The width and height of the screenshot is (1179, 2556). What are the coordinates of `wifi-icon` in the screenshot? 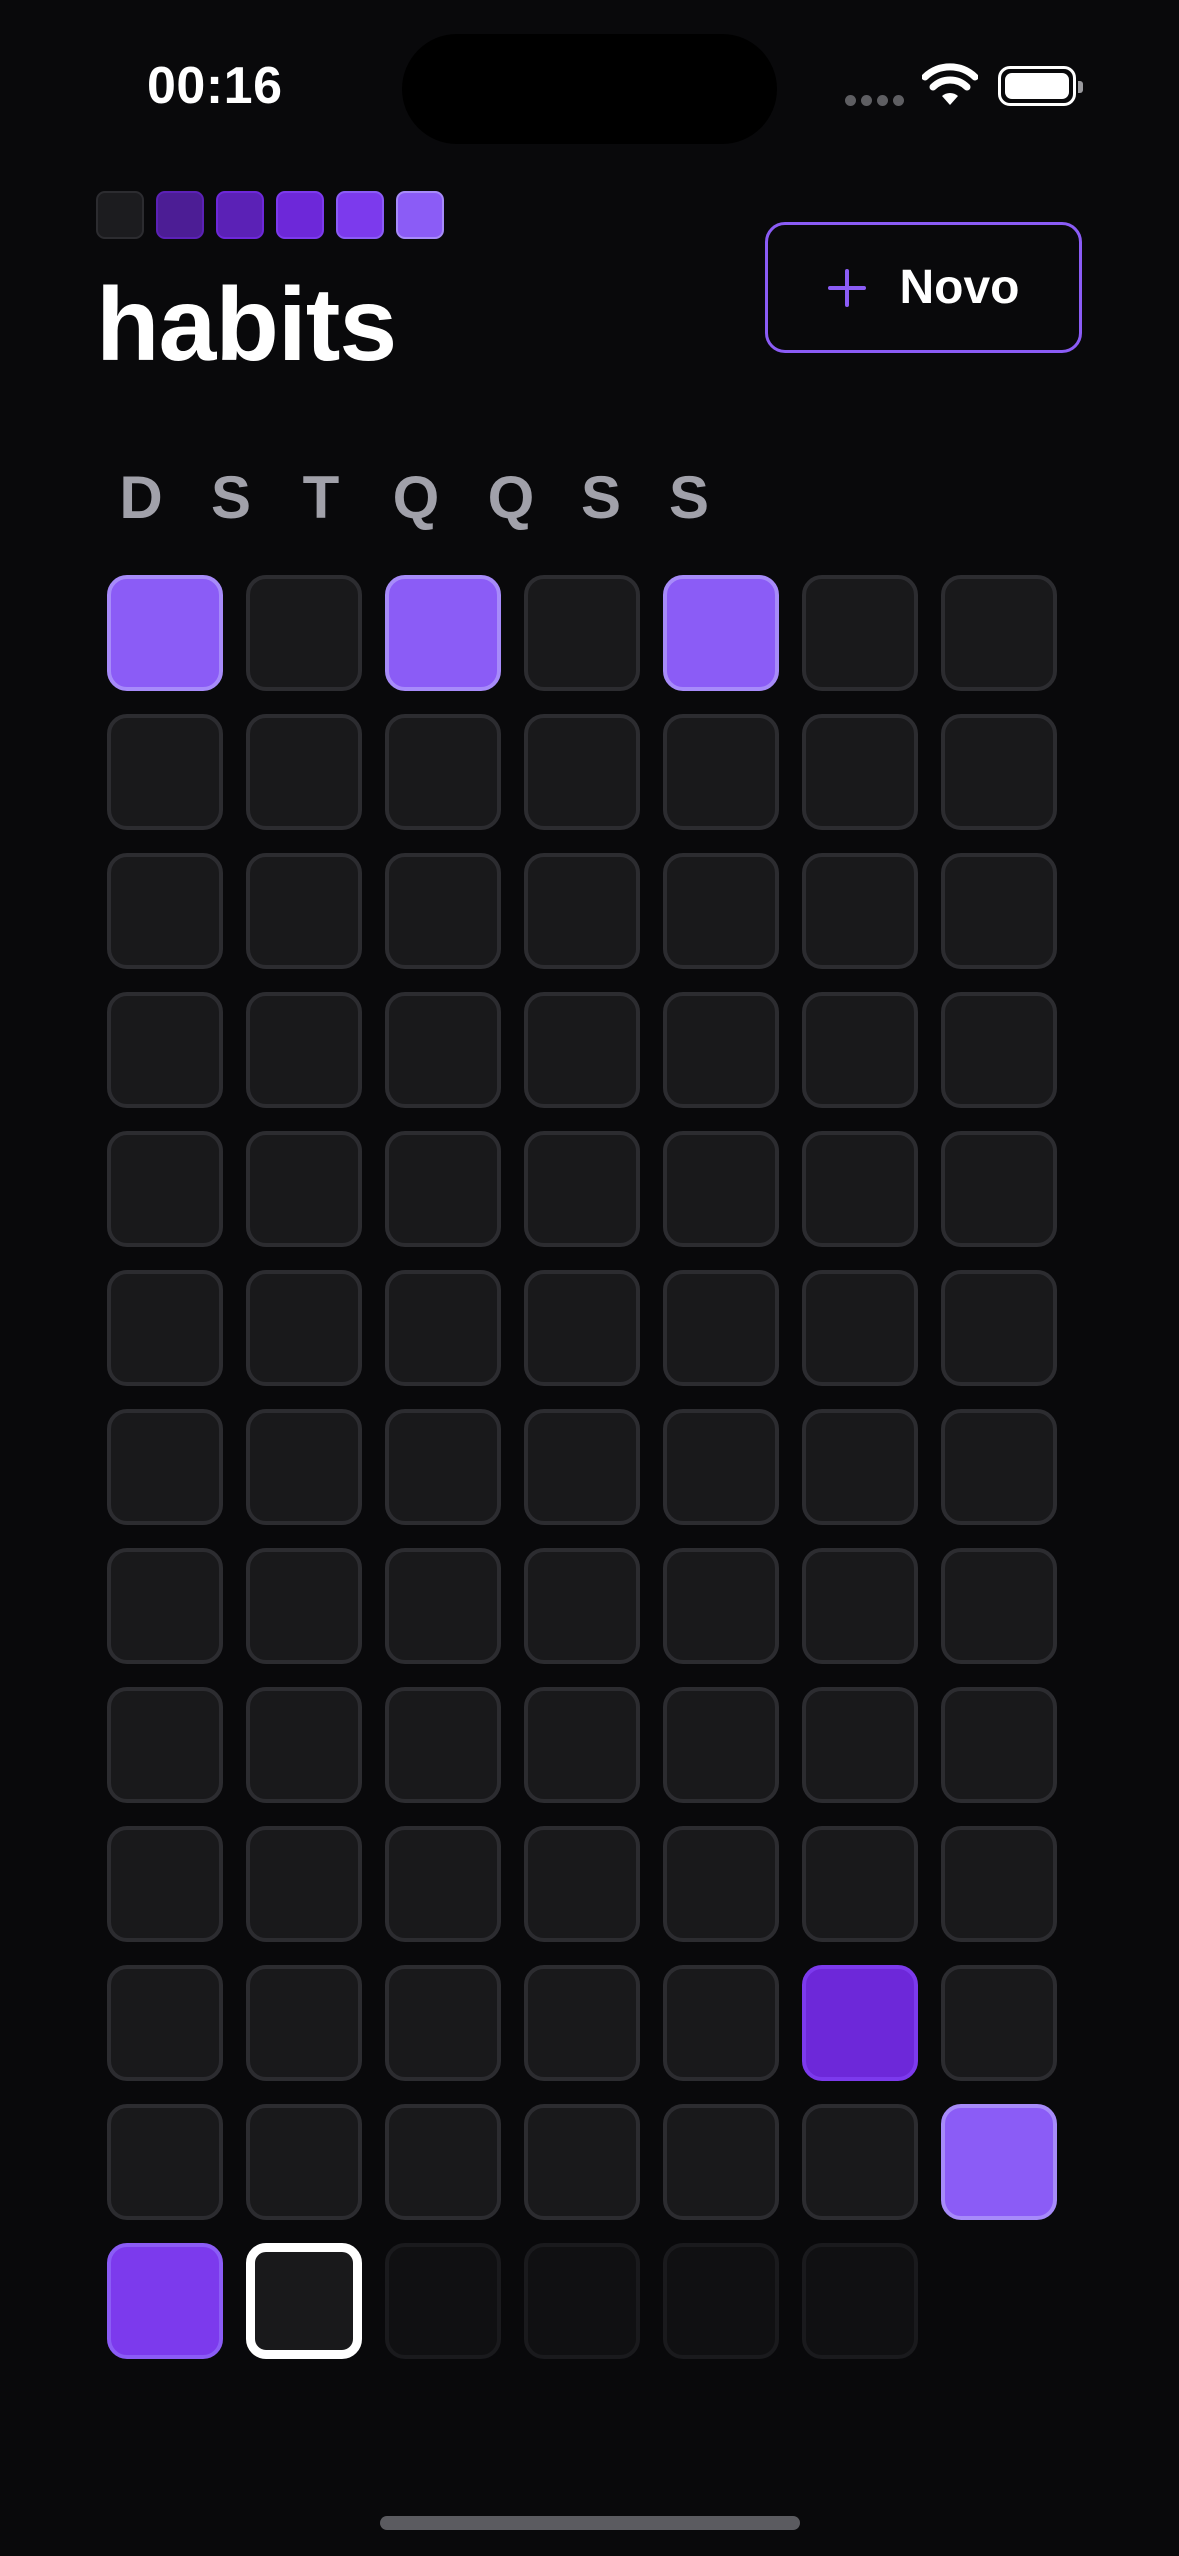 It's located at (950, 84).